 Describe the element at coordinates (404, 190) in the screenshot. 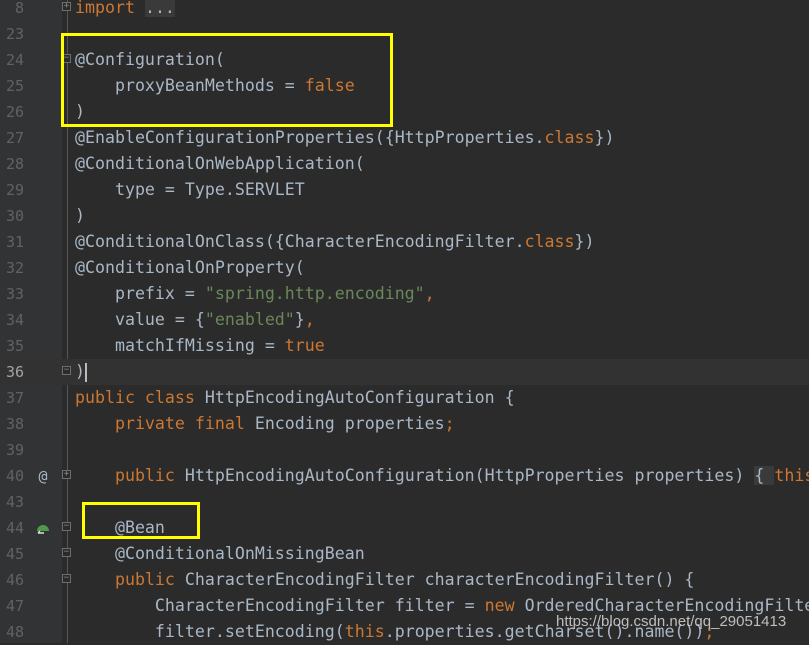

I see `code-line: 29 type = Type.SERVLET` at that location.